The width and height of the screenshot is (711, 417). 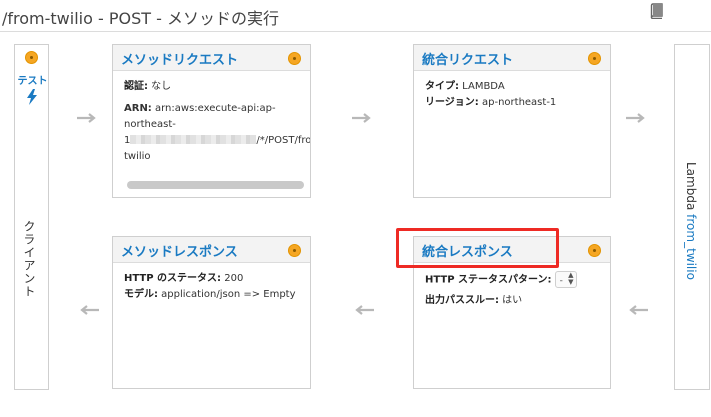 What do you see at coordinates (32, 79) in the screenshot?
I see `test-link: テスト` at bounding box center [32, 79].